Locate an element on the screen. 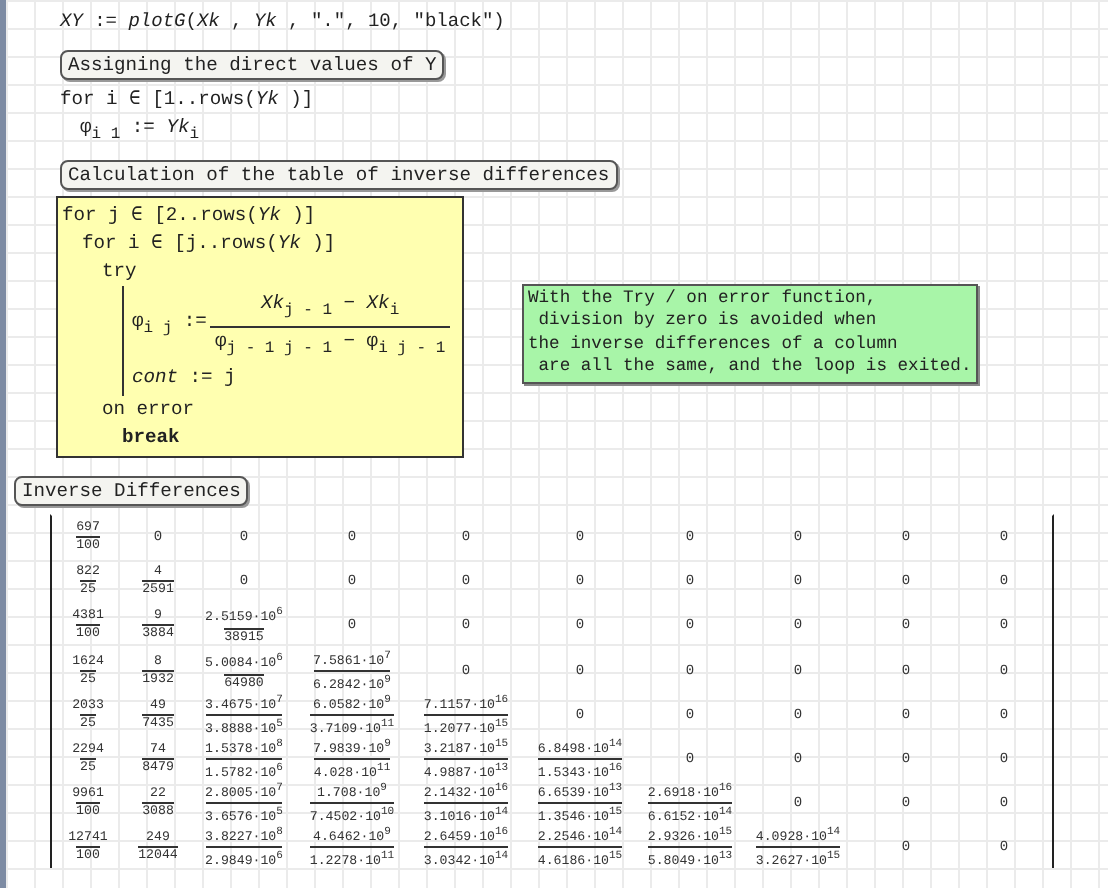 This screenshot has width=1114, height=888. note-text: With the Try / on error function, is located at coordinates (703, 299).